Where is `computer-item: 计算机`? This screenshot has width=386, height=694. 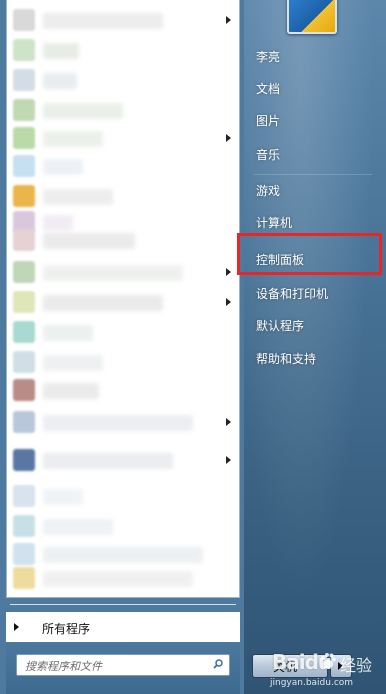 computer-item: 计算机 is located at coordinates (314, 223).